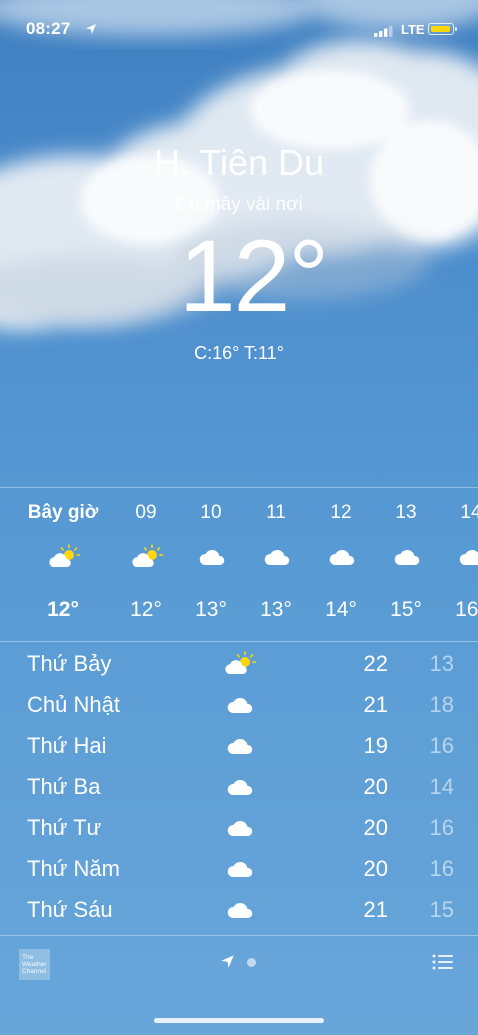  I want to click on signal-icon, so click(383, 31).